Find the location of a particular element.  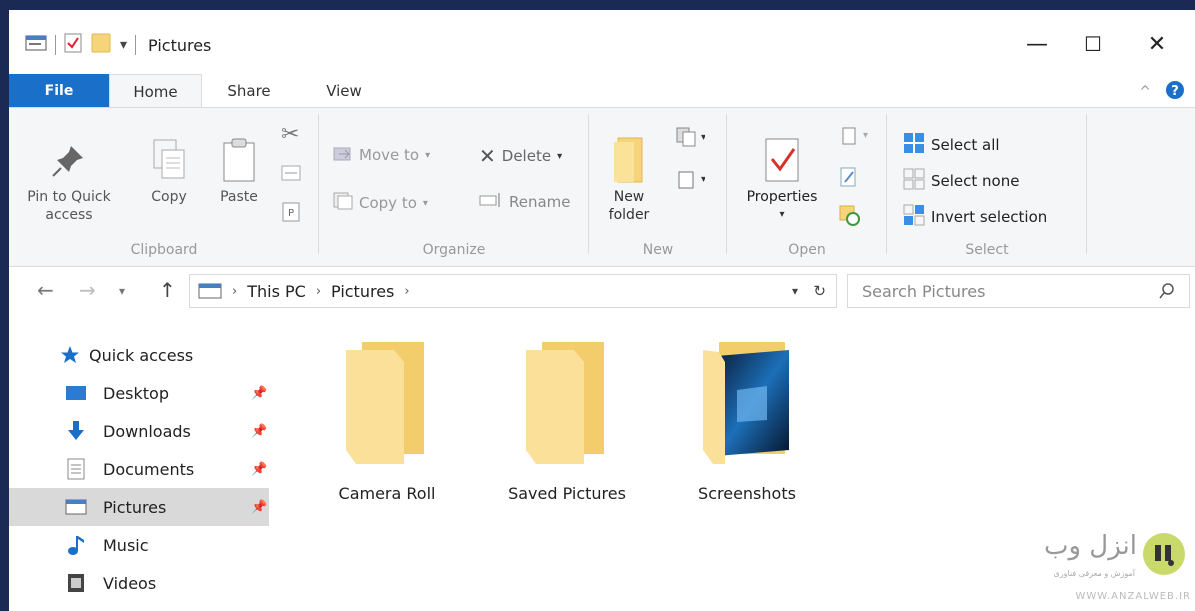

nav-item-label: Documents is located at coordinates (149, 469).